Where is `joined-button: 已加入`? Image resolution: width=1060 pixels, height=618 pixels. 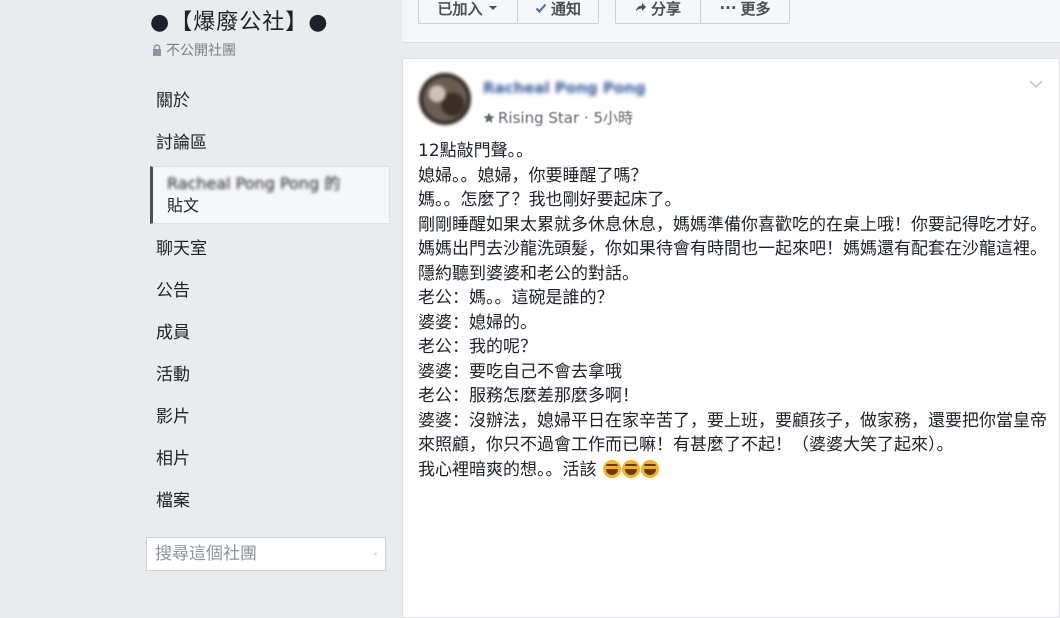 joined-button: 已加入 is located at coordinates (468, 12).